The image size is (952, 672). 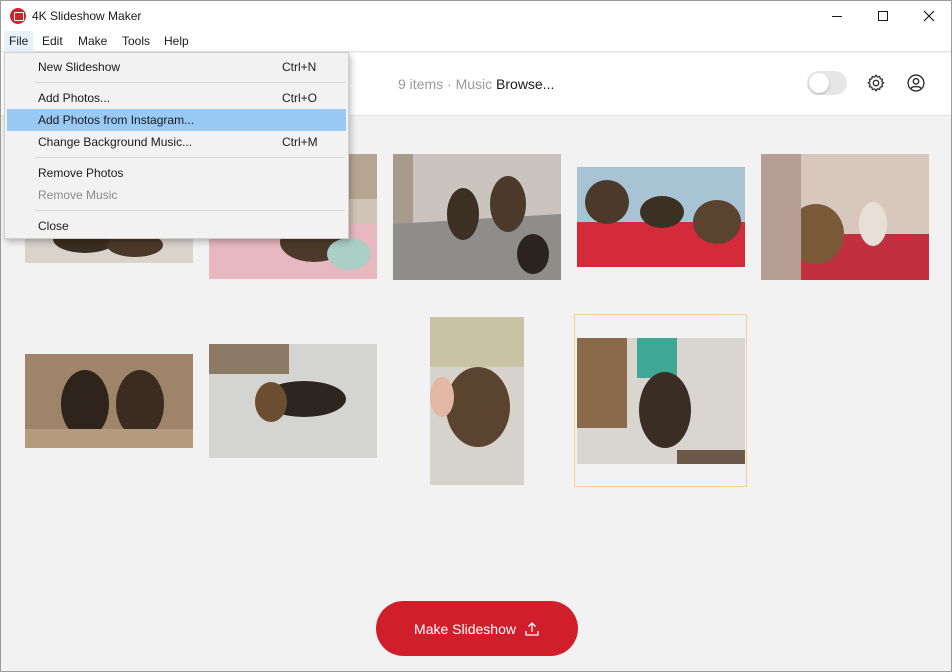 What do you see at coordinates (476, 16) in the screenshot?
I see `title-bar: 4K Slideshow Maker` at bounding box center [476, 16].